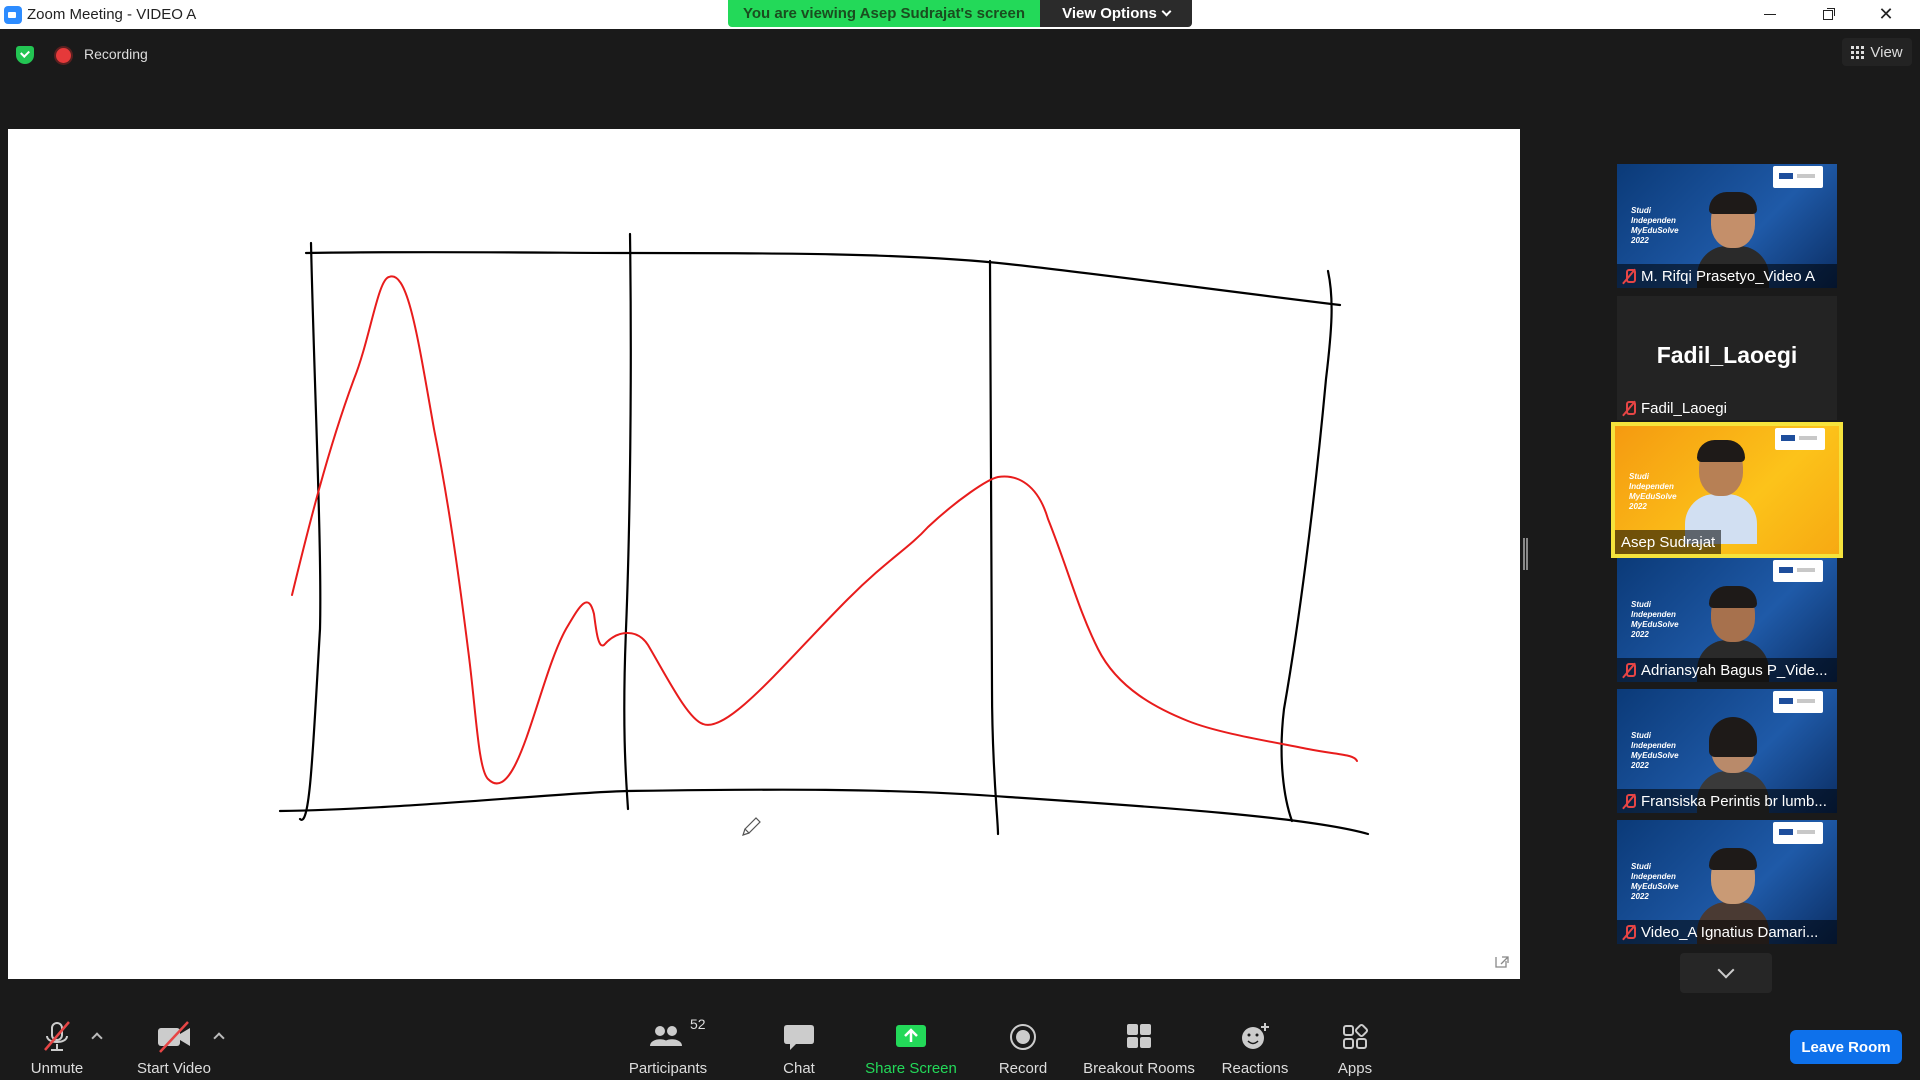  I want to click on video-off-icon, so click(174, 1037).